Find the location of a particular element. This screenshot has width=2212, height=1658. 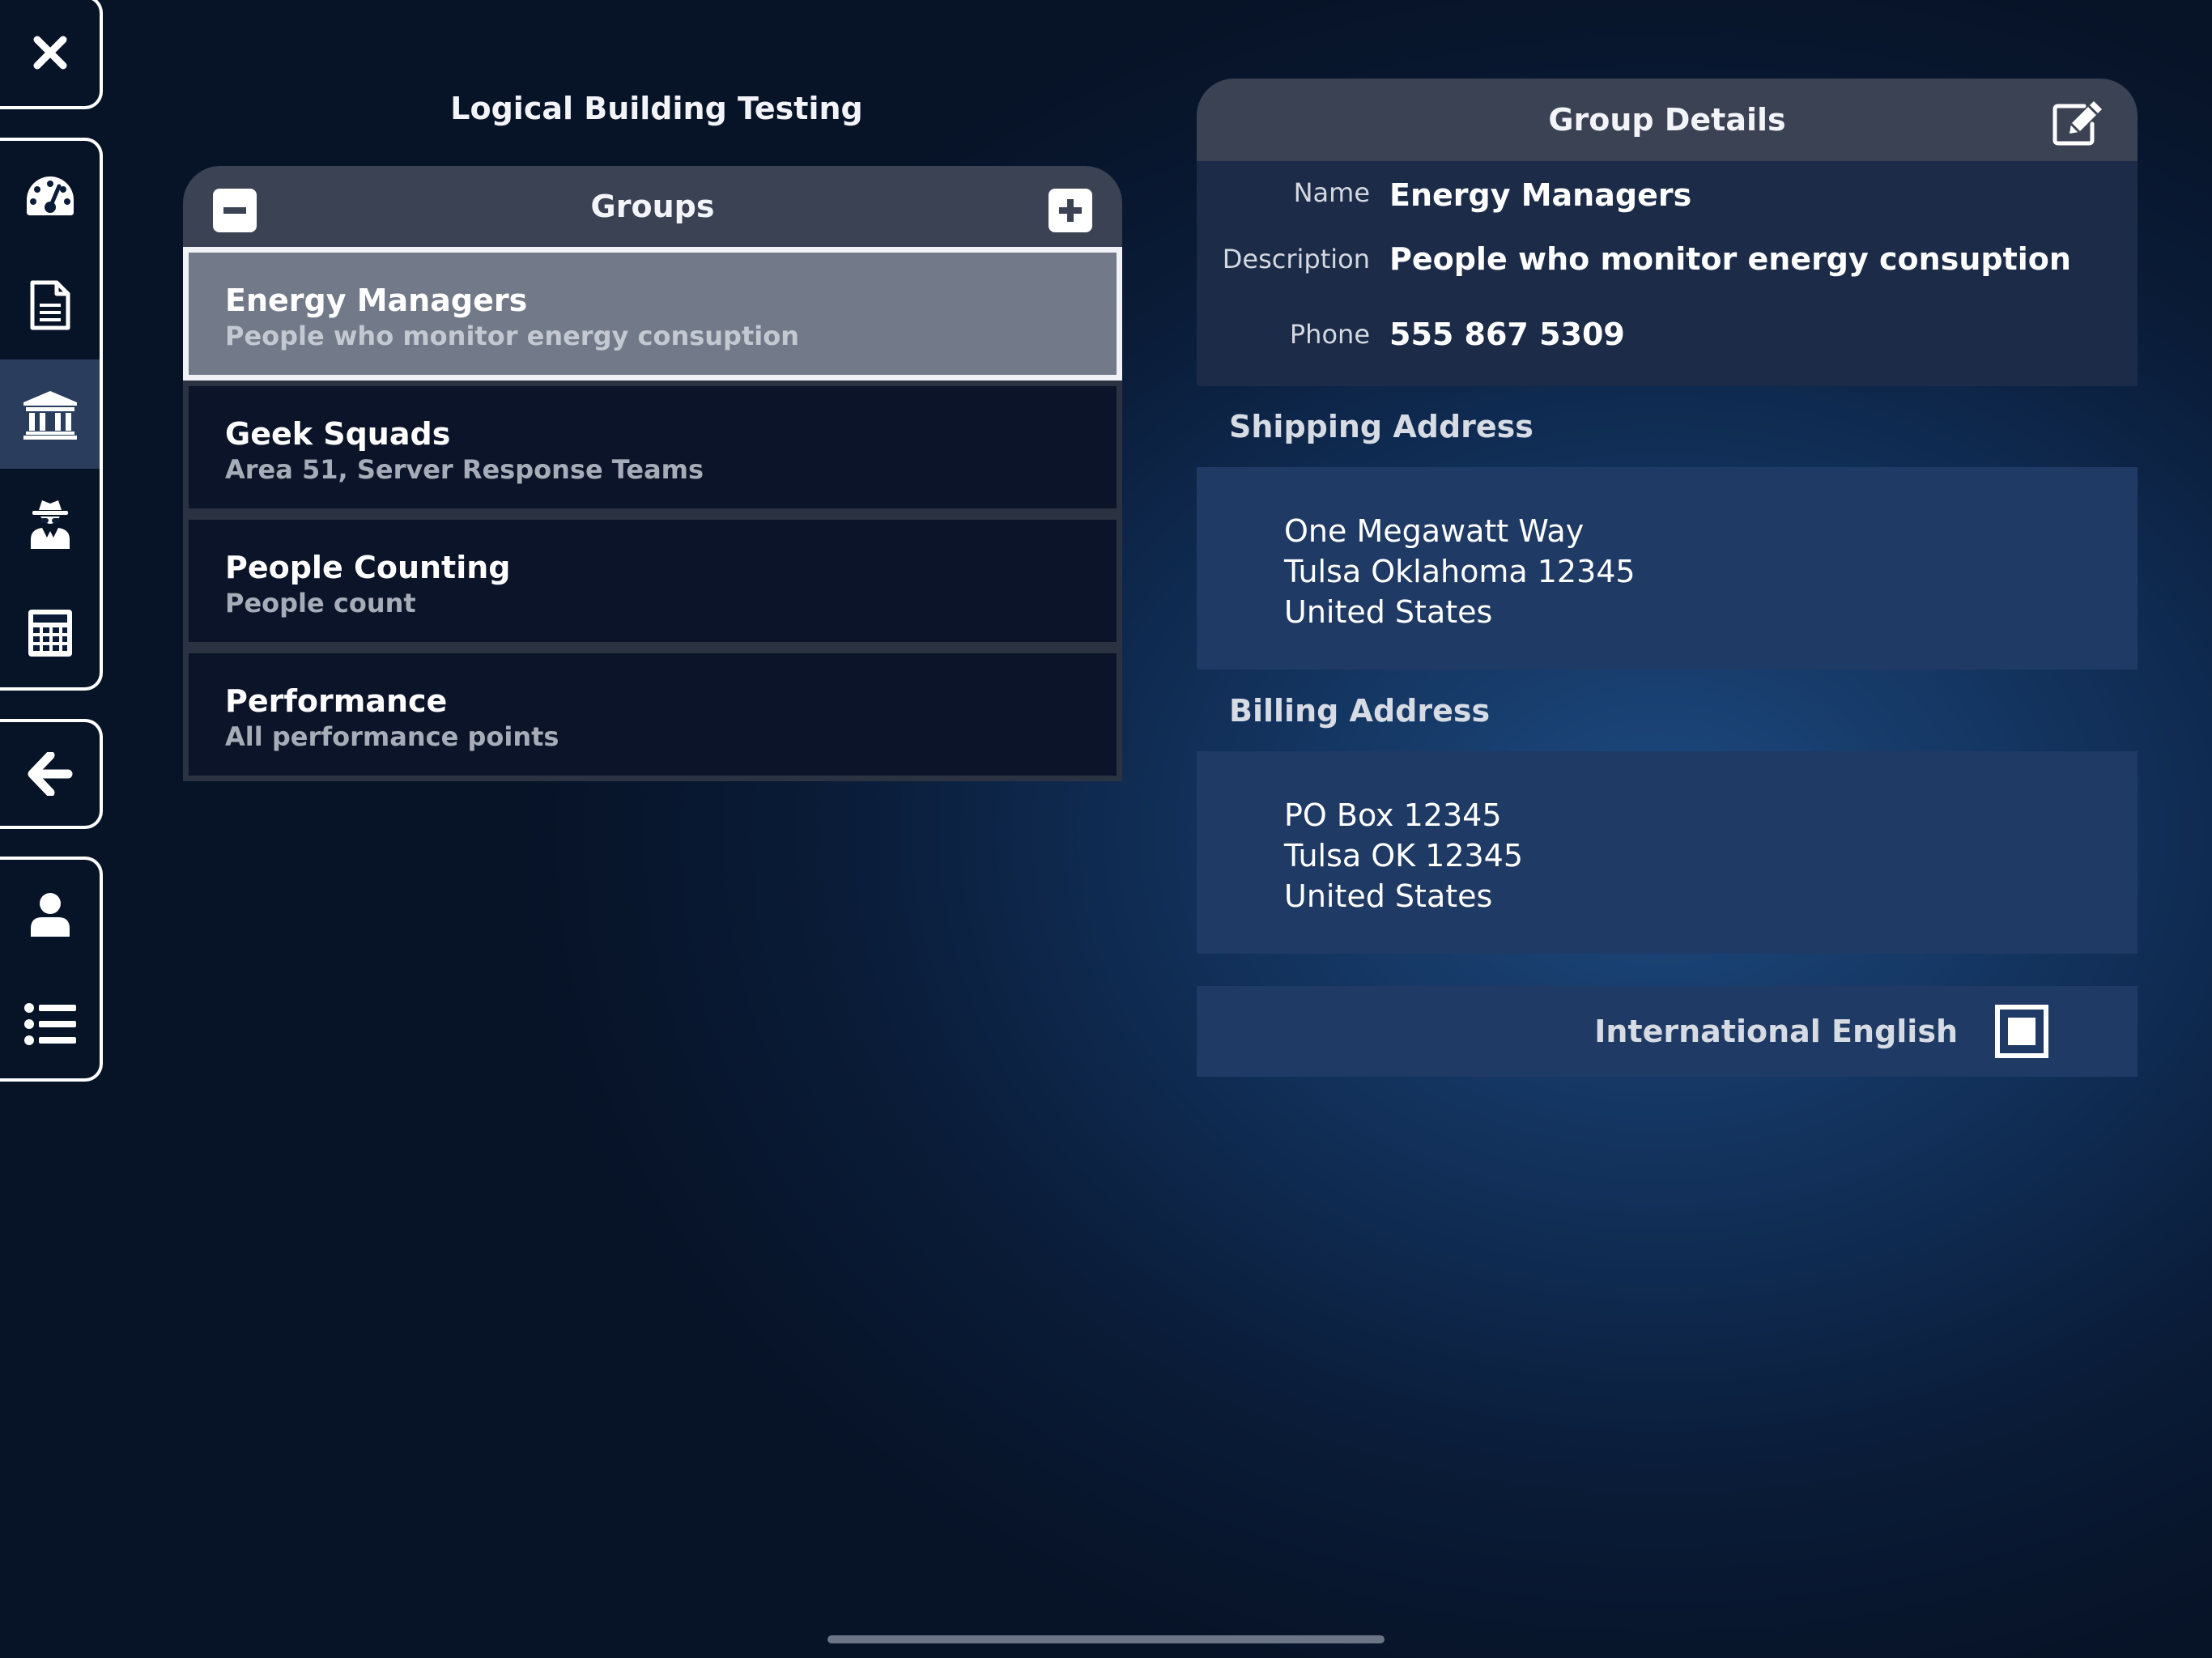

billing-line: Tulsa OK 12345 is located at coordinates (1404, 856).